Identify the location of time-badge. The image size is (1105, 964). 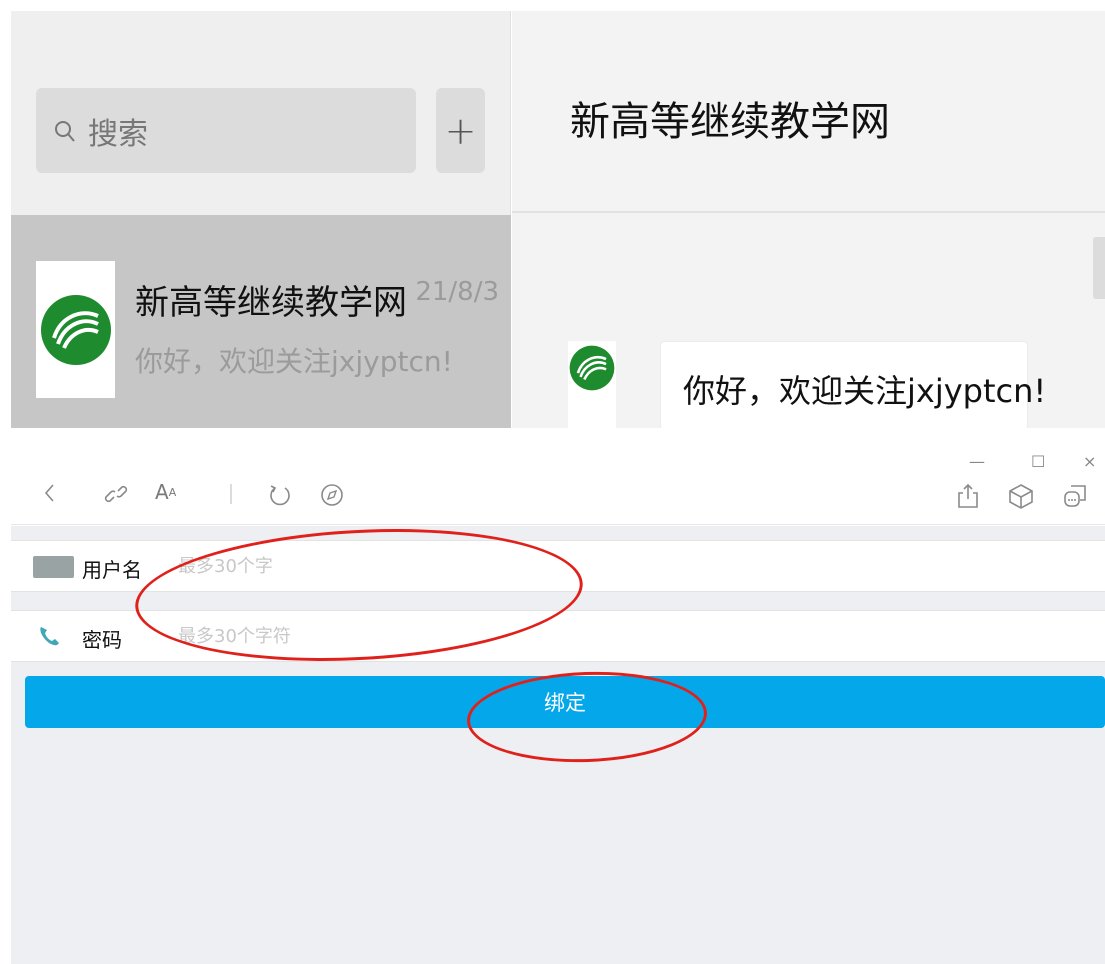
(1099, 268).